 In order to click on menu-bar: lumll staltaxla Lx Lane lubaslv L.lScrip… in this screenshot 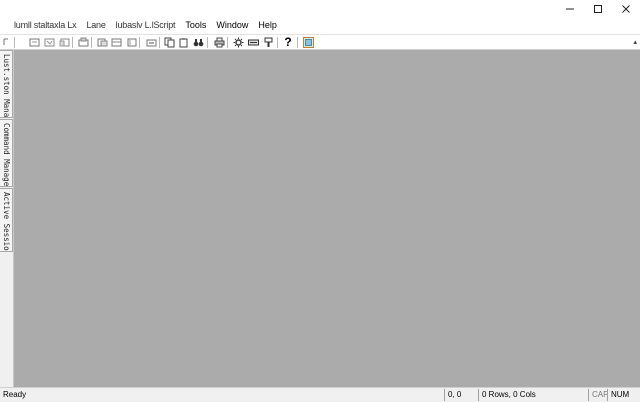, I will do `click(320, 25)`.